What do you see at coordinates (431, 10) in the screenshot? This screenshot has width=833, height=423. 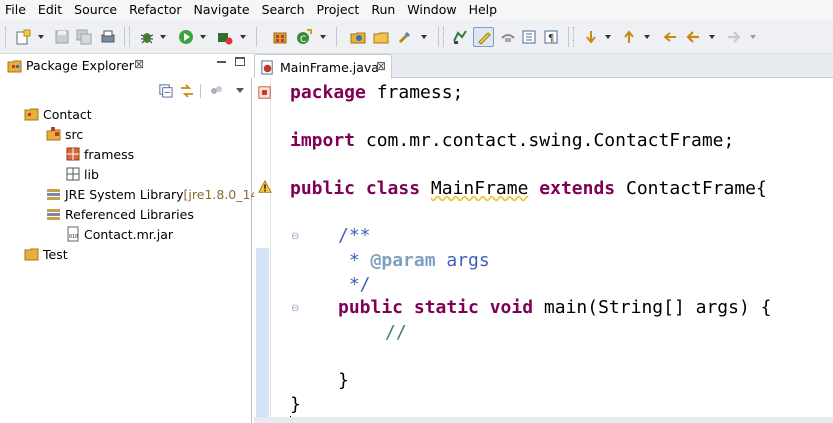 I see `menu-window: Window` at bounding box center [431, 10].